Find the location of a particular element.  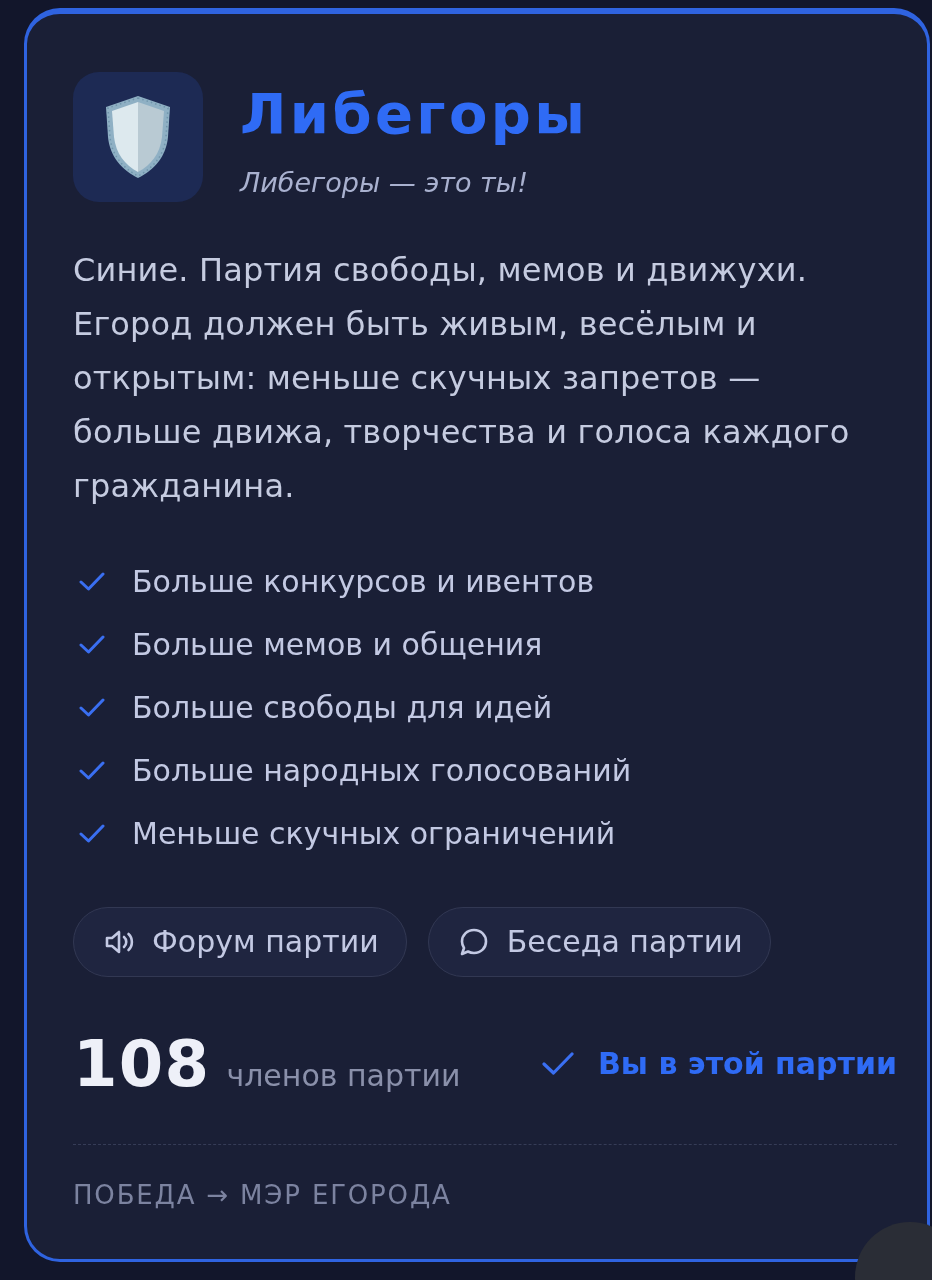

member-count: 108 is located at coordinates (142, 1064).